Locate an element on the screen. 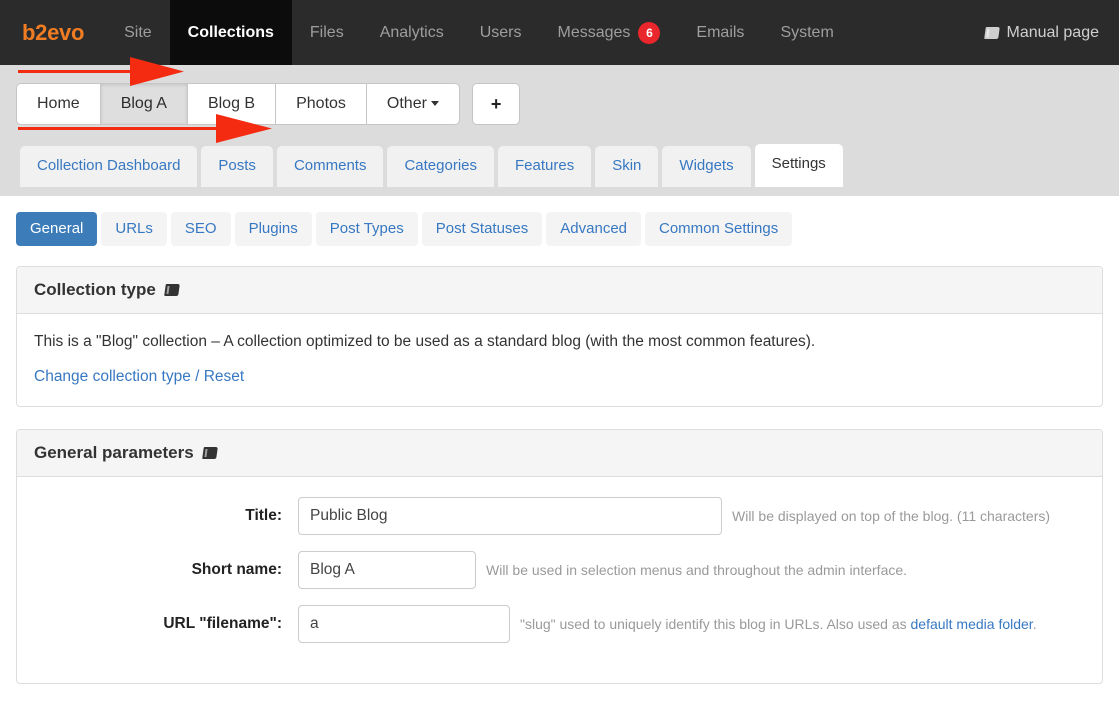 Image resolution: width=1119 pixels, height=720 pixels. collection-tab-label: Blog B is located at coordinates (231, 103).